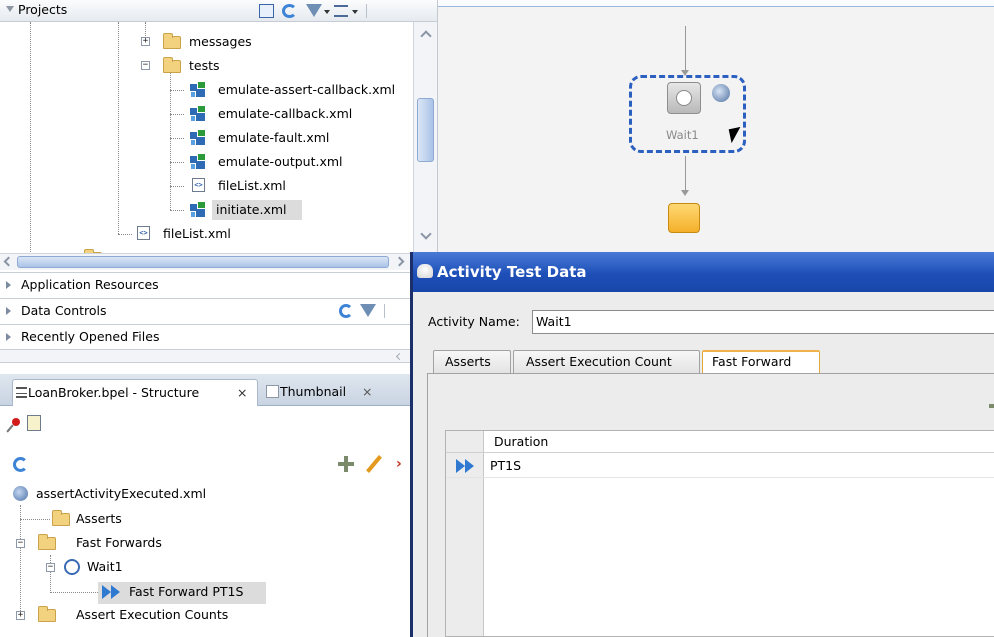 Image resolution: width=994 pixels, height=637 pixels. Describe the element at coordinates (687, 114) in the screenshot. I see `wait-activity: Wait1` at that location.